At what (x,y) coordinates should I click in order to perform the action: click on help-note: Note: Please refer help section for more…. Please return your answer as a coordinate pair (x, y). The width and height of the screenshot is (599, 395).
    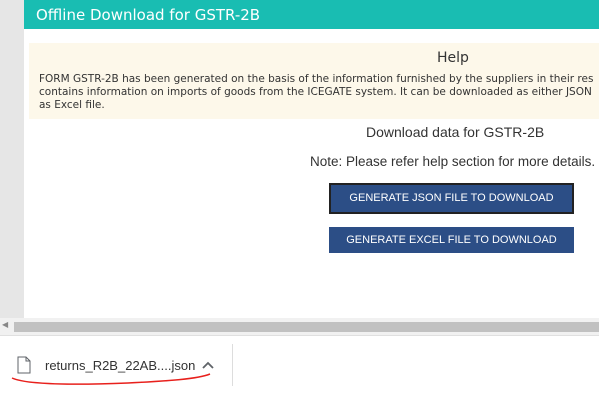
    Looking at the image, I should click on (453, 161).